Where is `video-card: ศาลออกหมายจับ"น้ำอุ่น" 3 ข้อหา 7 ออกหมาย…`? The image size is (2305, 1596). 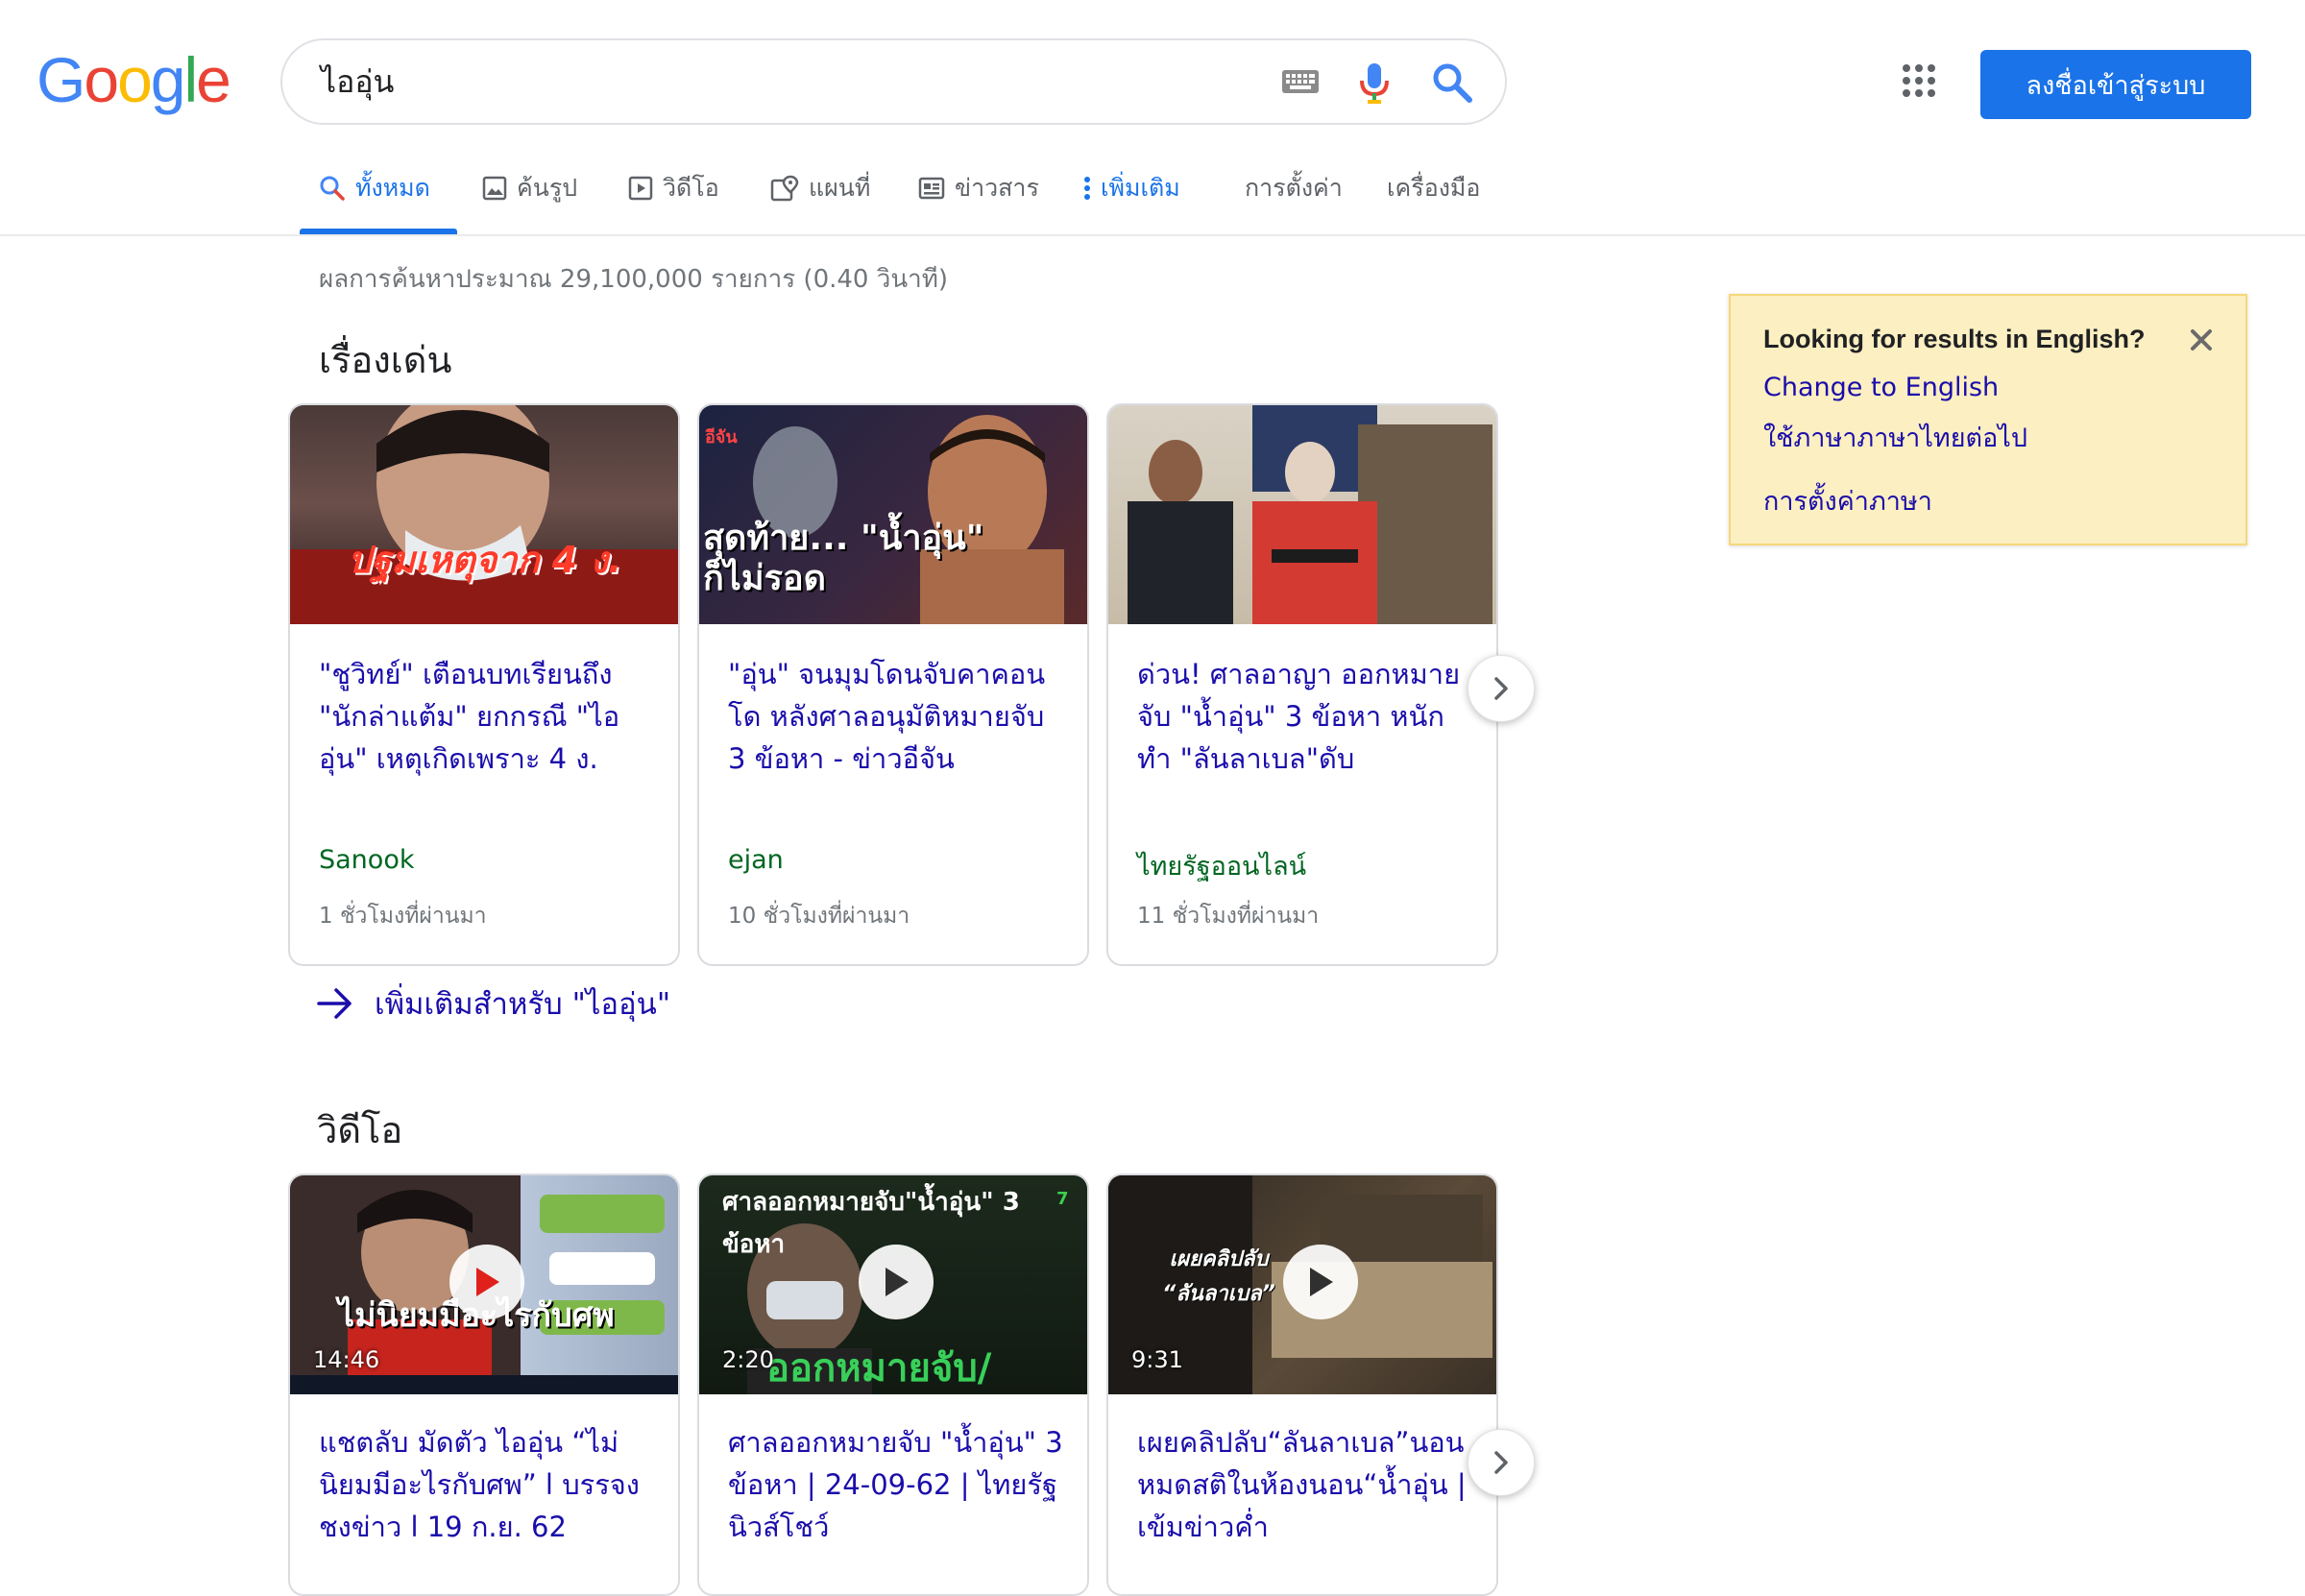 video-card: ศาลออกหมายจับ"น้ำอุ่น" 3 ข้อหา 7 ออกหมาย… is located at coordinates (893, 1384).